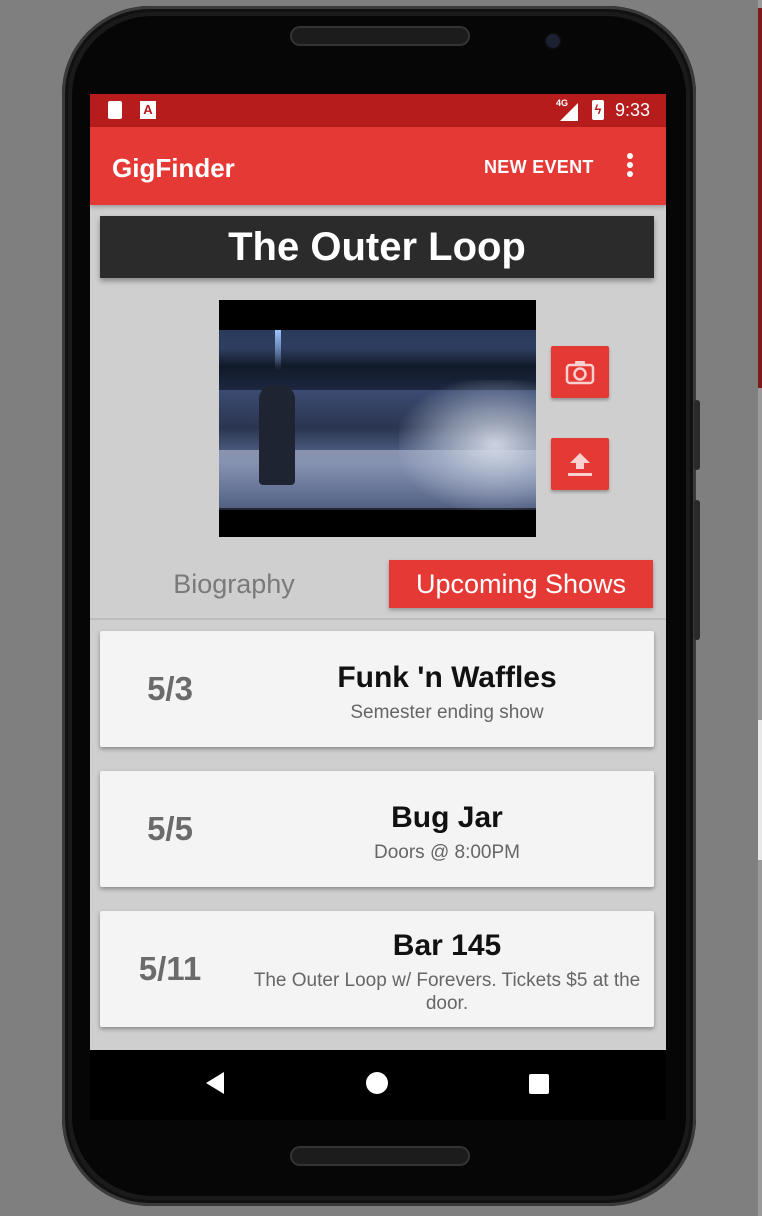  What do you see at coordinates (447, 712) in the screenshot?
I see `show-description: Semester ending show` at bounding box center [447, 712].